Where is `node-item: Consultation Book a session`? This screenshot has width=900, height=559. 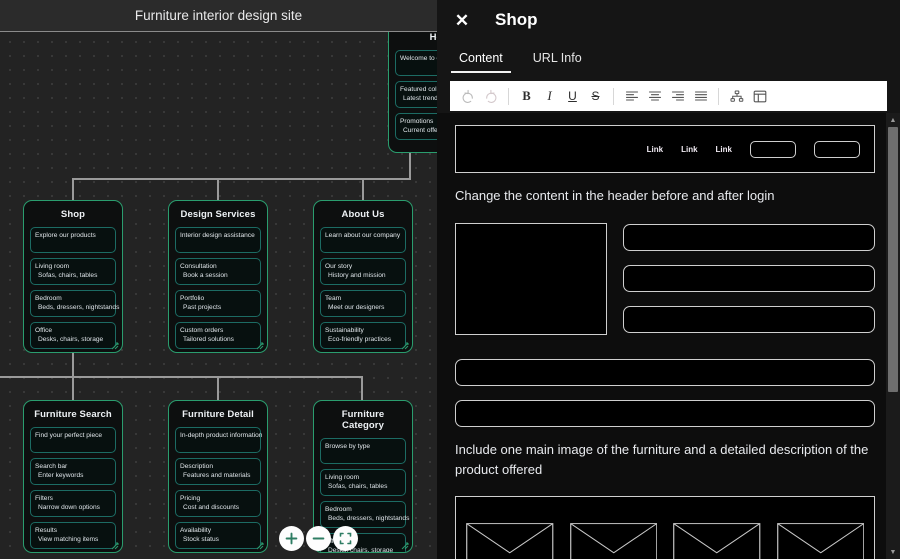
node-item: Consultation Book a session is located at coordinates (218, 271).